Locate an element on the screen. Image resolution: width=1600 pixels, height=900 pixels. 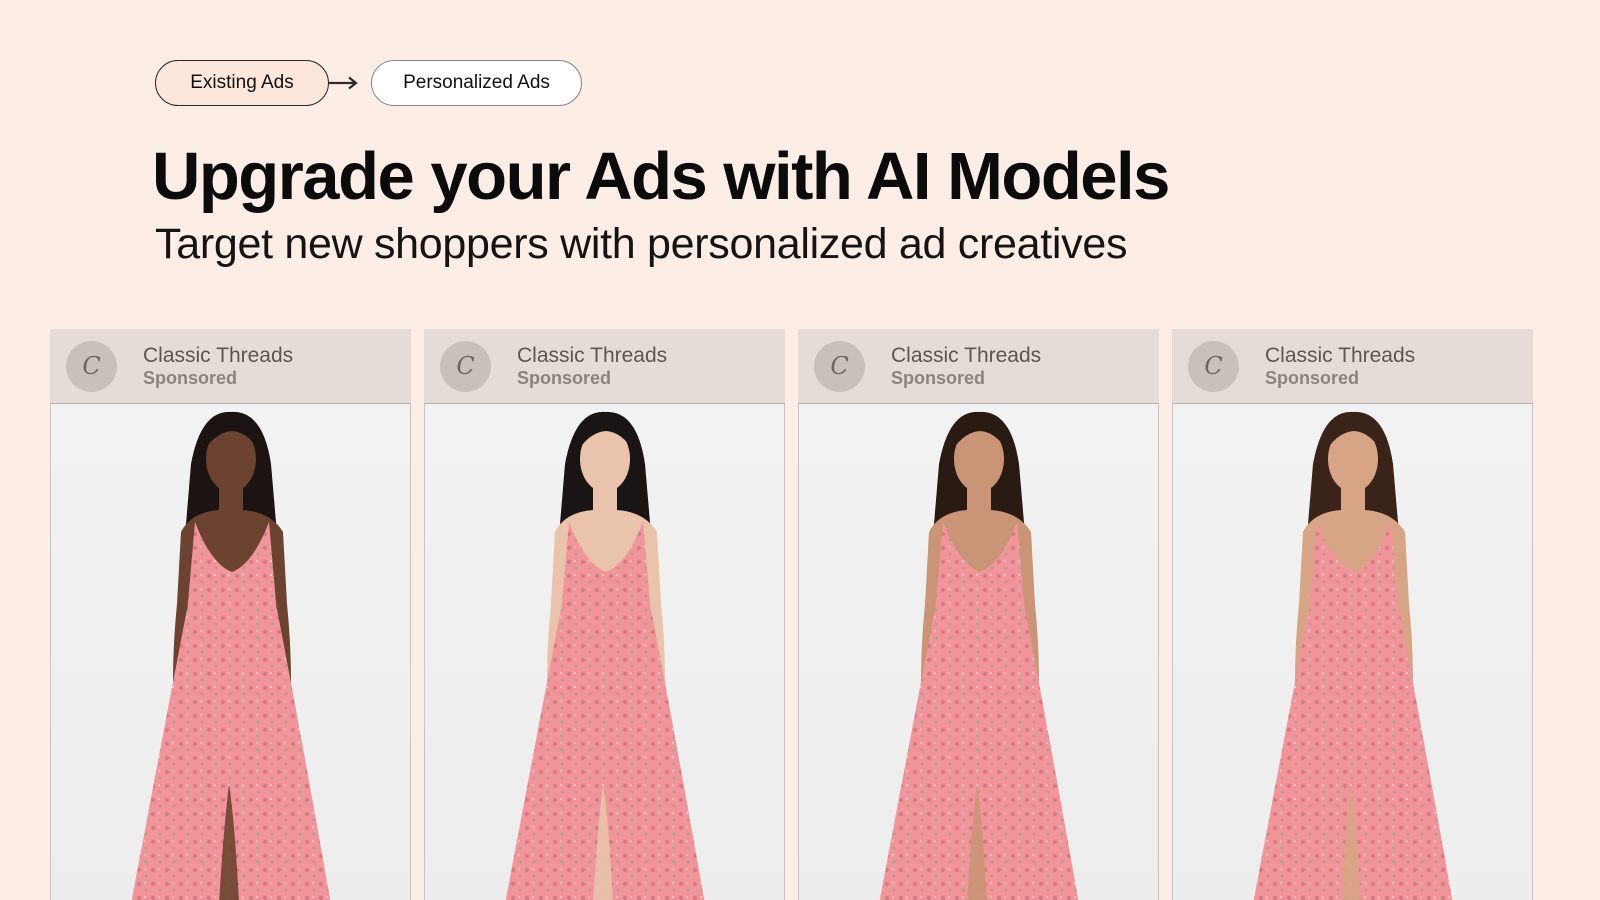
flow-toggle: Existing Ads Personalized Ads is located at coordinates (368, 83).